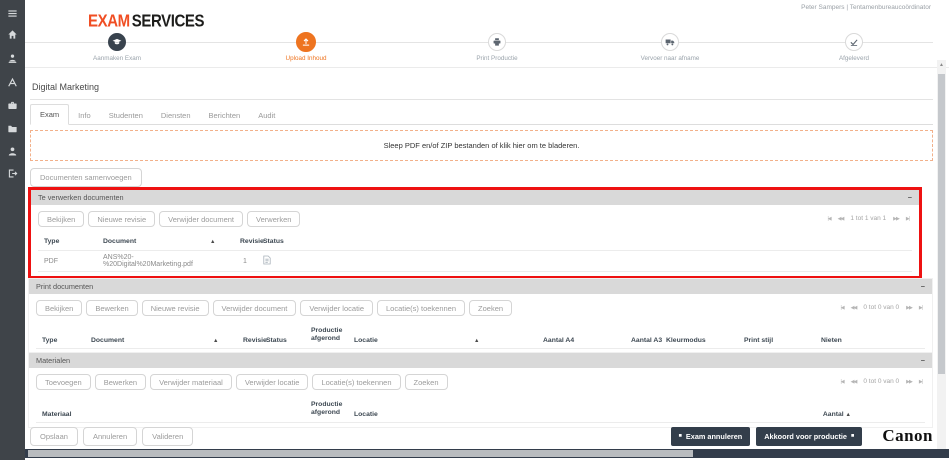 This screenshot has width=949, height=460. I want to click on print-pagination: |◀ ◀◀ 0 tot 0 van 0 ▶▶ ▶|, so click(882, 307).